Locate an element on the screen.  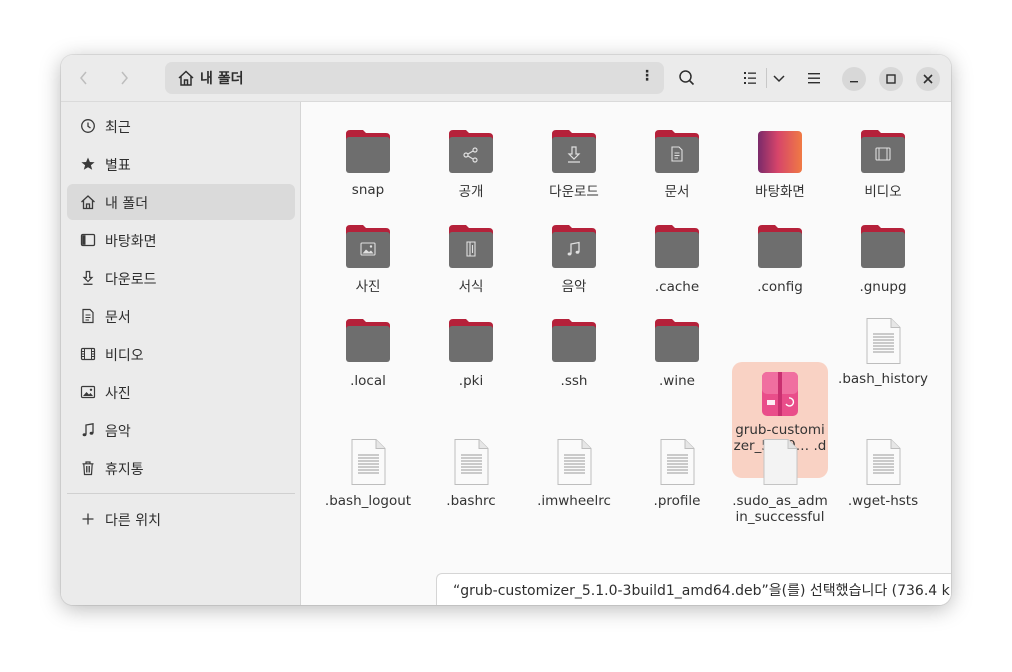
file-item-pki: .pki is located at coordinates (471, 353).